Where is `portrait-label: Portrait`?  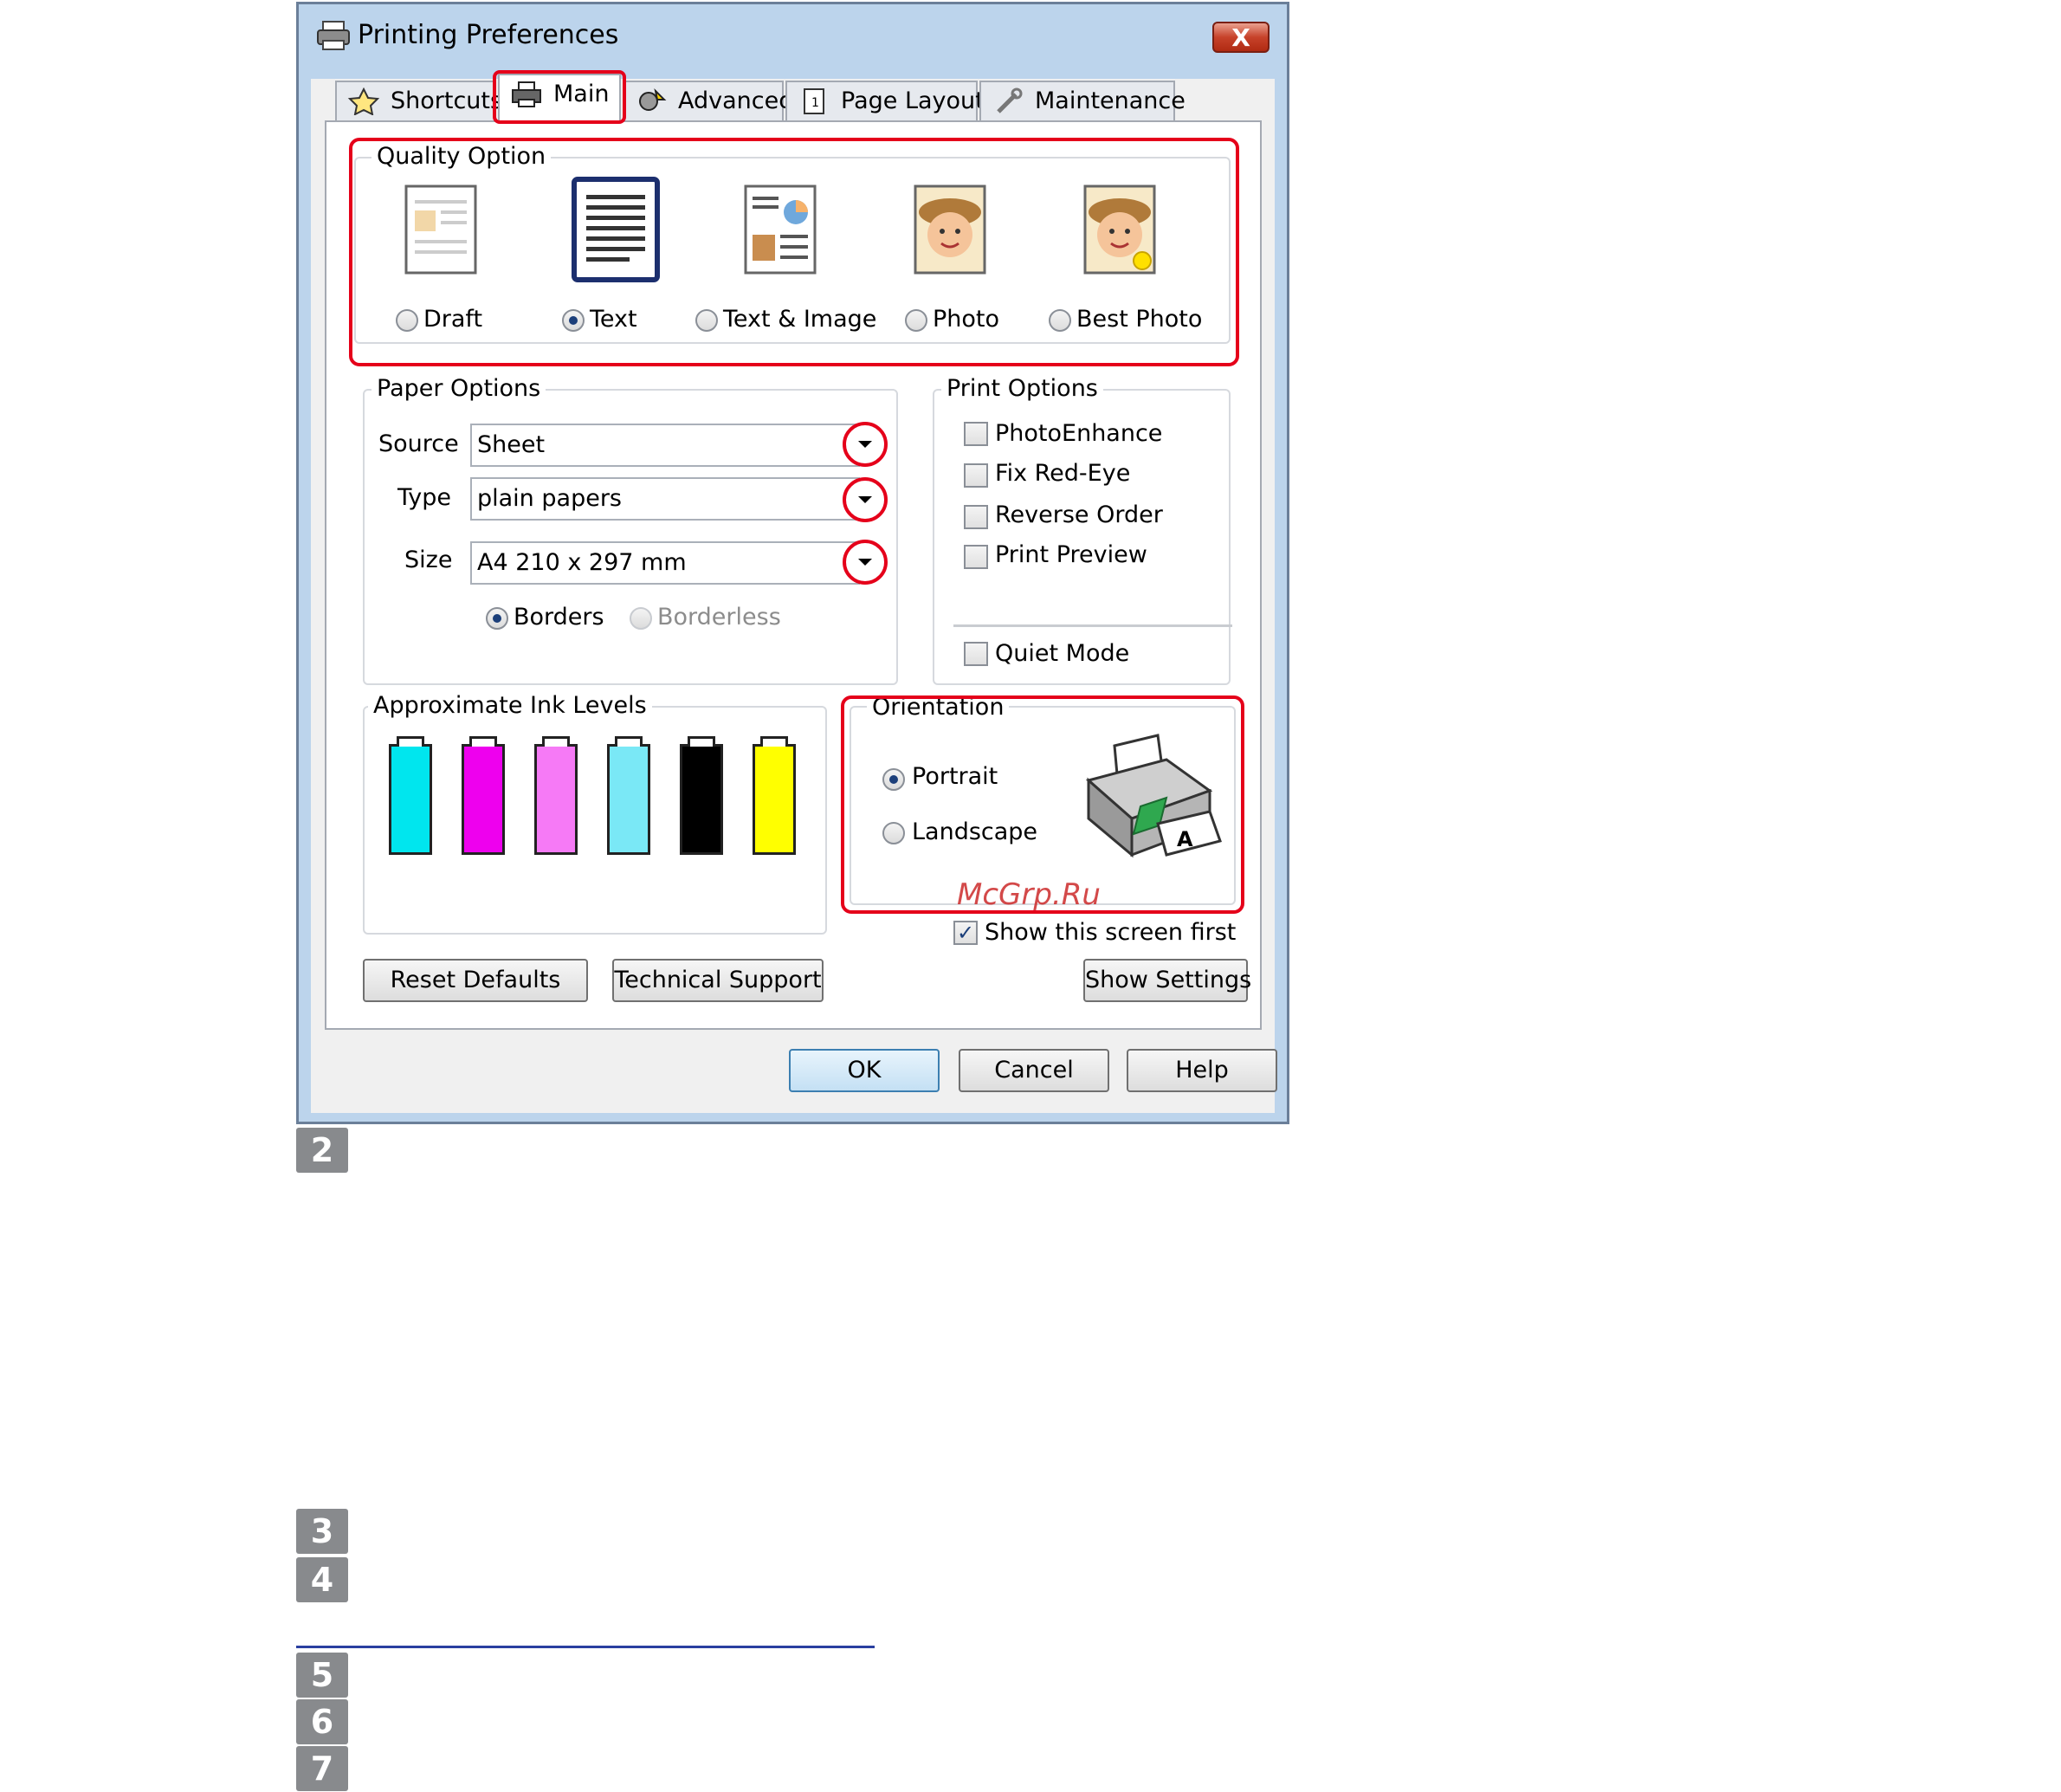
portrait-label: Portrait is located at coordinates (955, 776).